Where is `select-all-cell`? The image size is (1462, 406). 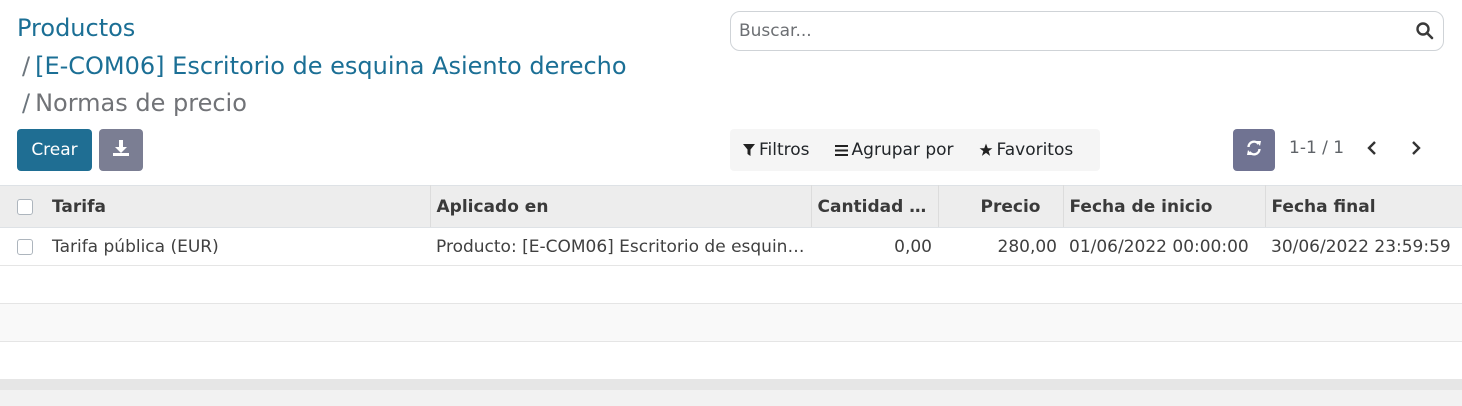
select-all-cell is located at coordinates (23, 206).